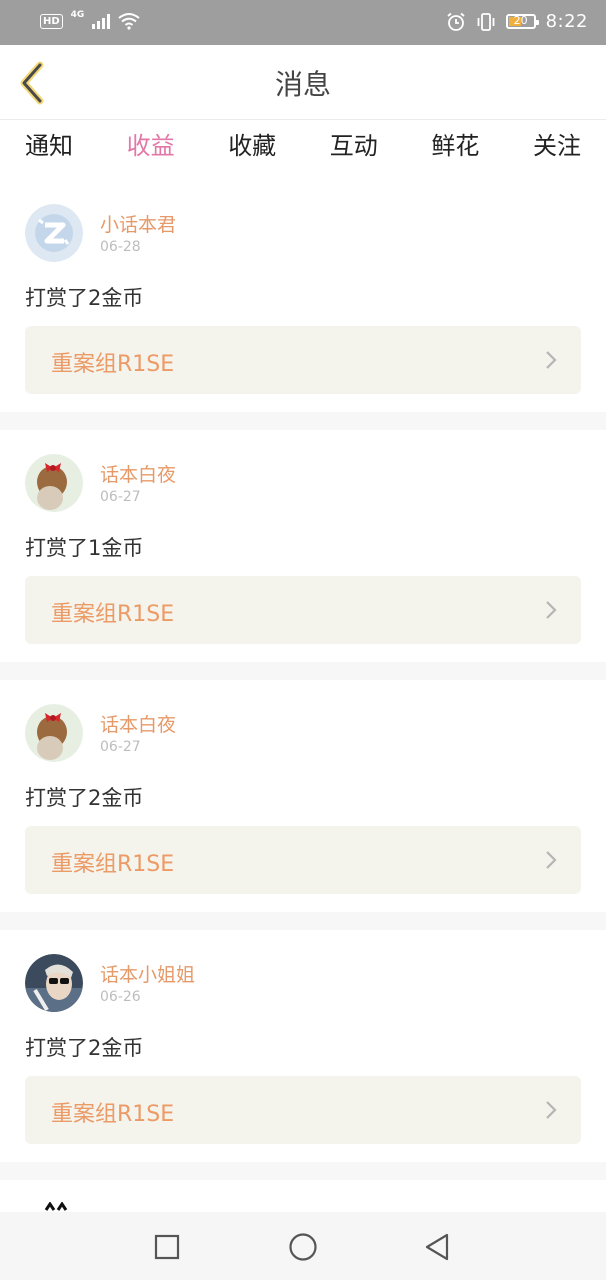 The height and width of the screenshot is (1280, 606). I want to click on hd-badge: HD, so click(51, 21).